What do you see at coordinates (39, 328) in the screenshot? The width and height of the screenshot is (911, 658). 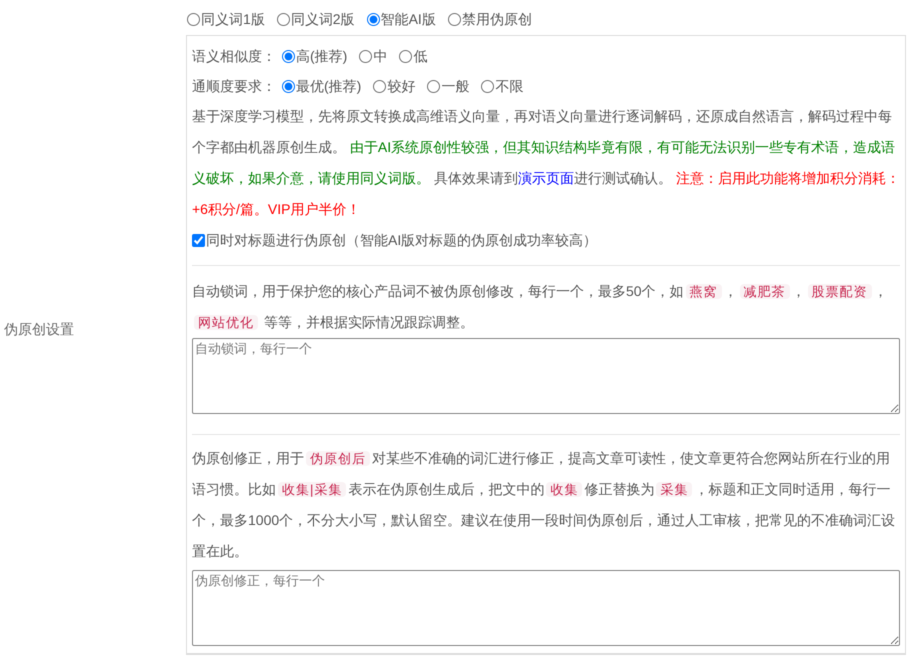 I see `section-label: 伪原创设置` at bounding box center [39, 328].